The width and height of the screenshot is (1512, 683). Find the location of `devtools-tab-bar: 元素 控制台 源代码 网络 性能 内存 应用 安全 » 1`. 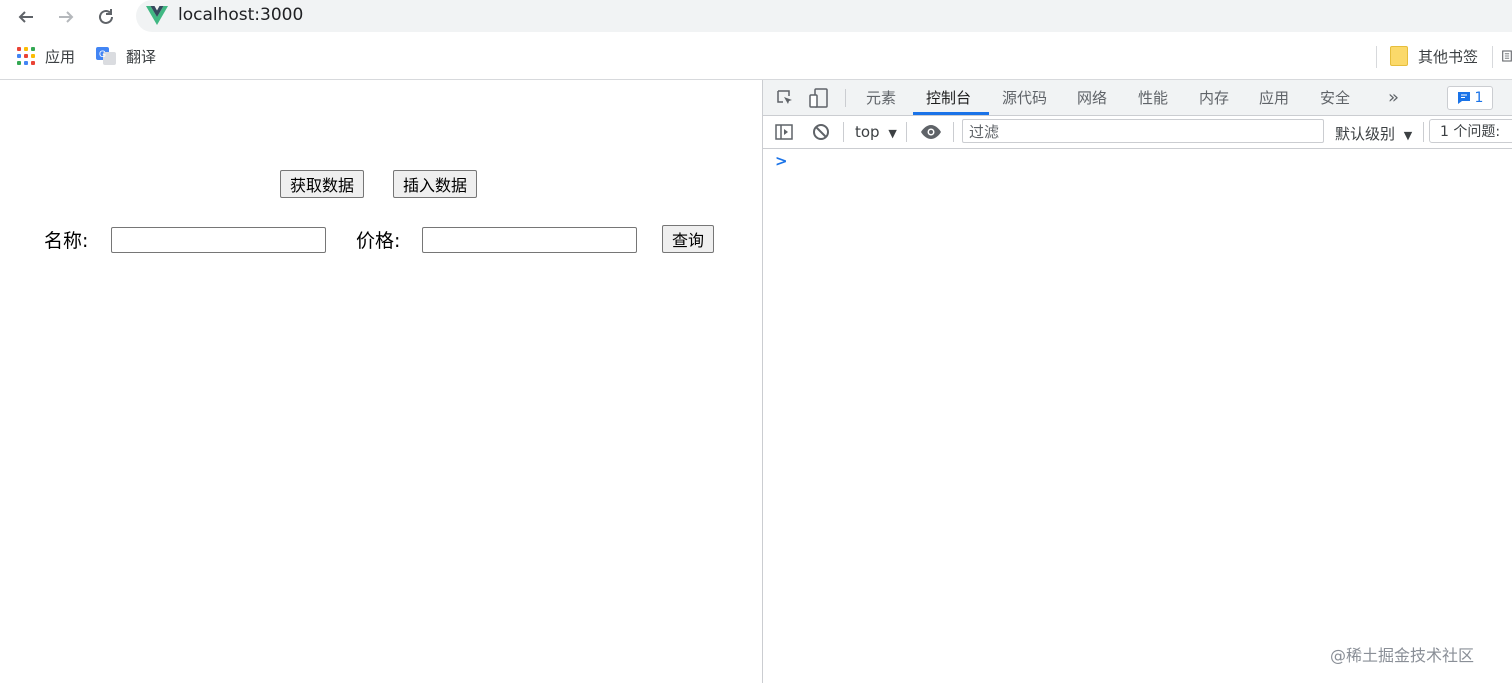

devtools-tab-bar: 元素 控制台 源代码 网络 性能 内存 应用 安全 » 1 is located at coordinates (1137, 98).